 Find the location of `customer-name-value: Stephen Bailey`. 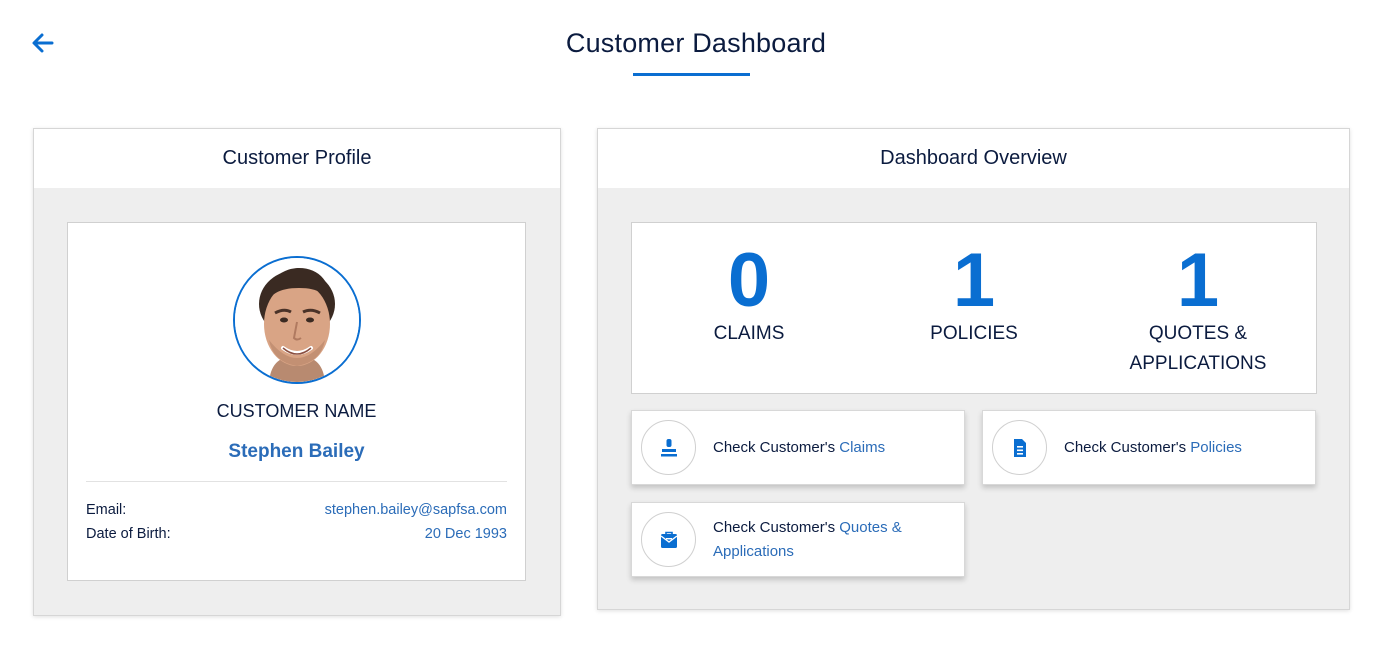

customer-name-value: Stephen Bailey is located at coordinates (296, 451).